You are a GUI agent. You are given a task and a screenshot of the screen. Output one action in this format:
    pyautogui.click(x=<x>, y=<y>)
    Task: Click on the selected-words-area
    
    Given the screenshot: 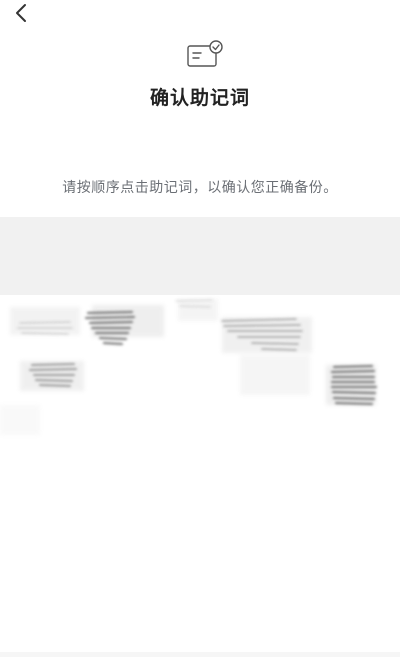 What is the action you would take?
    pyautogui.click(x=200, y=256)
    